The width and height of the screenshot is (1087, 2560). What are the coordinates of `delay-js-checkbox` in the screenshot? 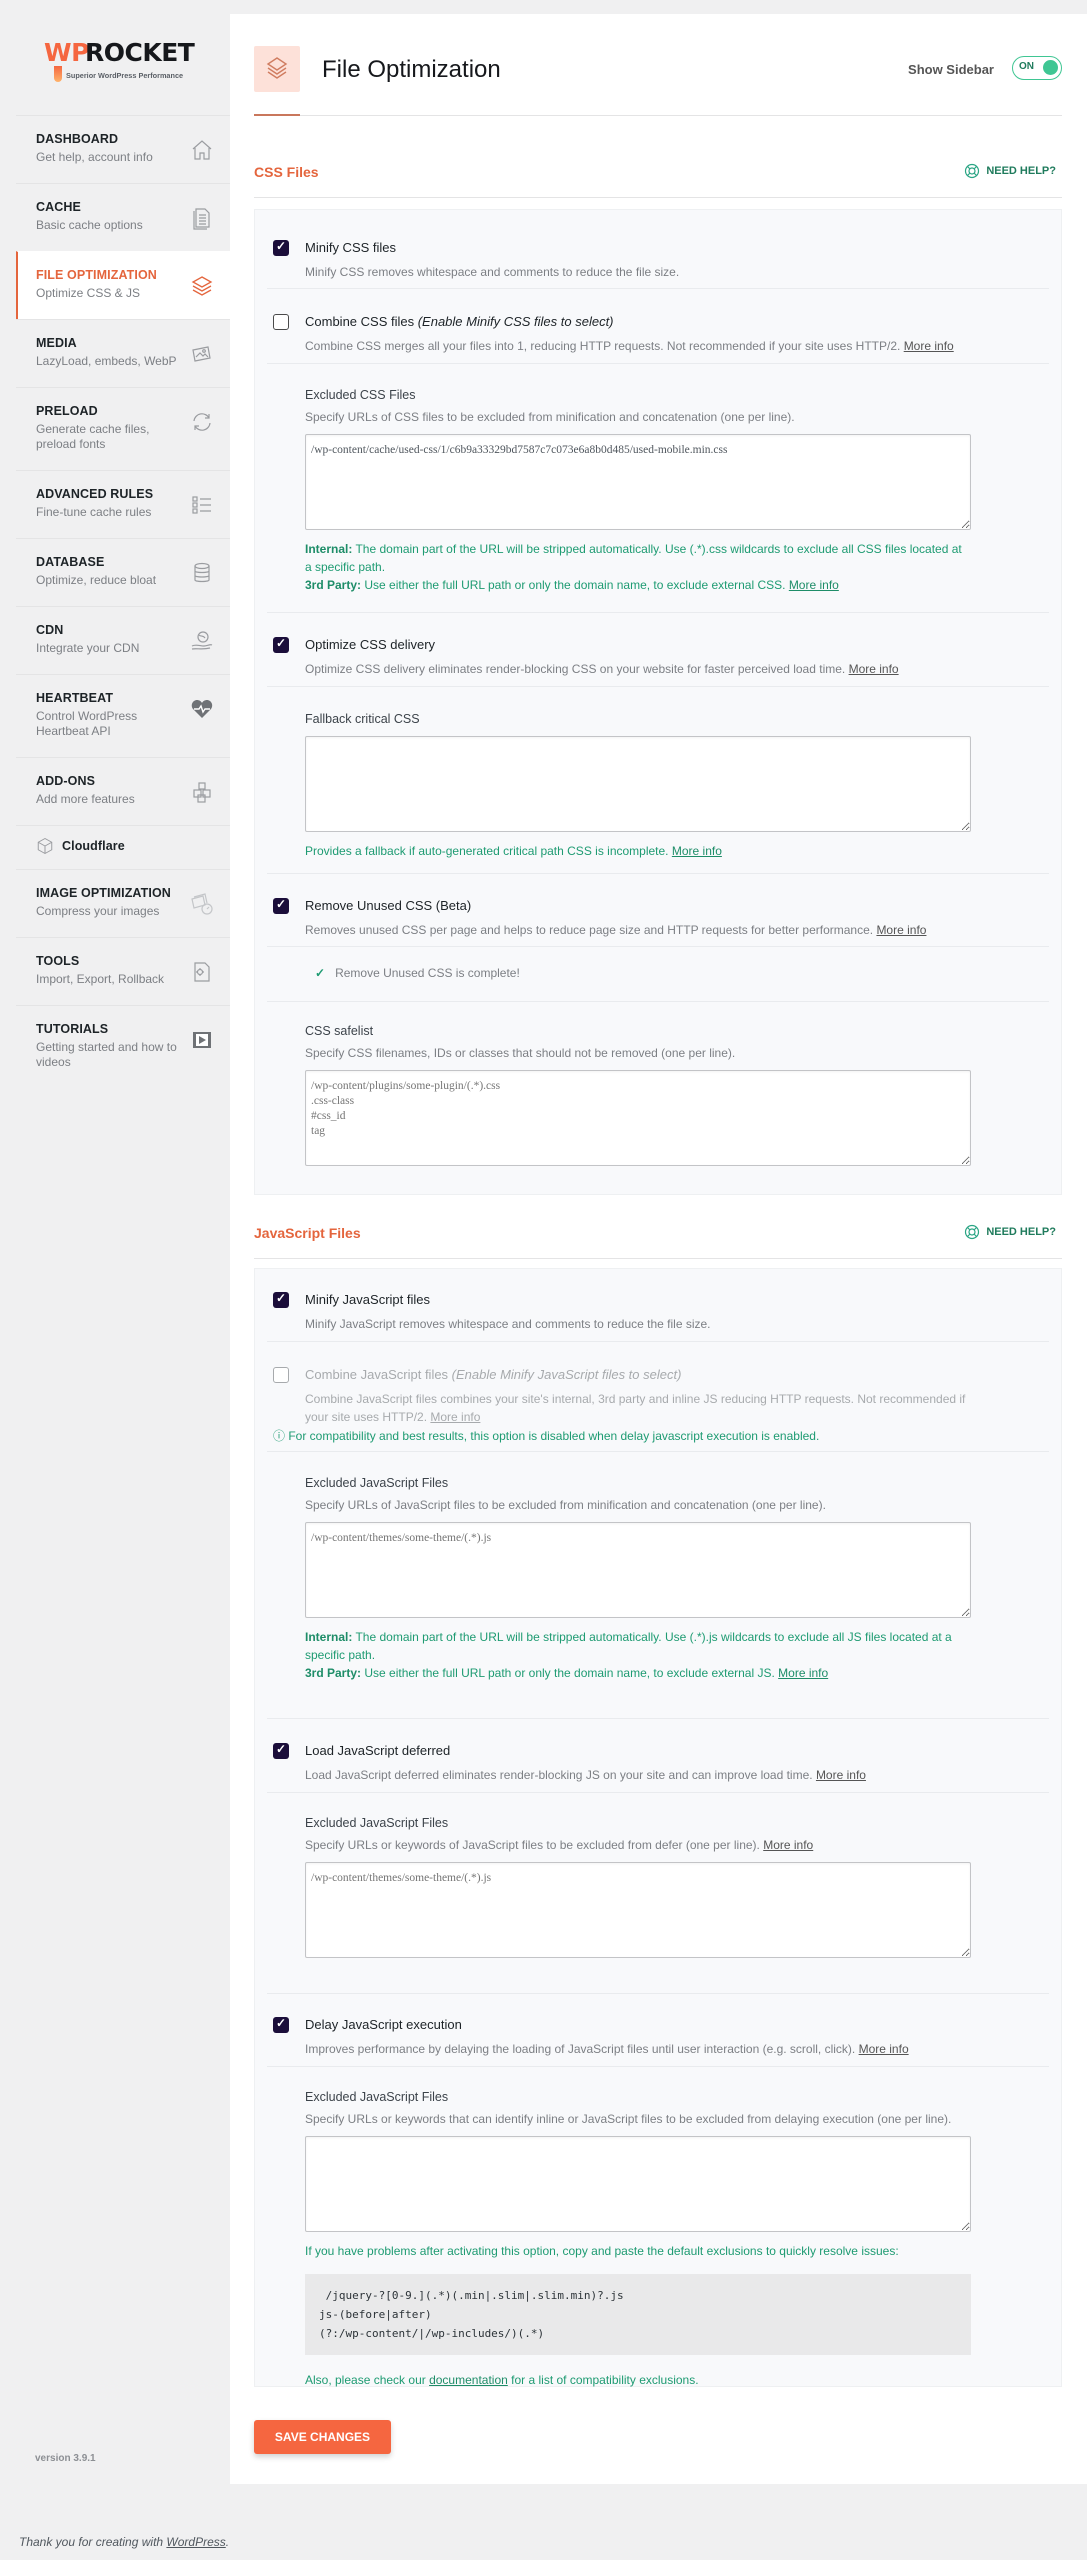 It's located at (281, 2024).